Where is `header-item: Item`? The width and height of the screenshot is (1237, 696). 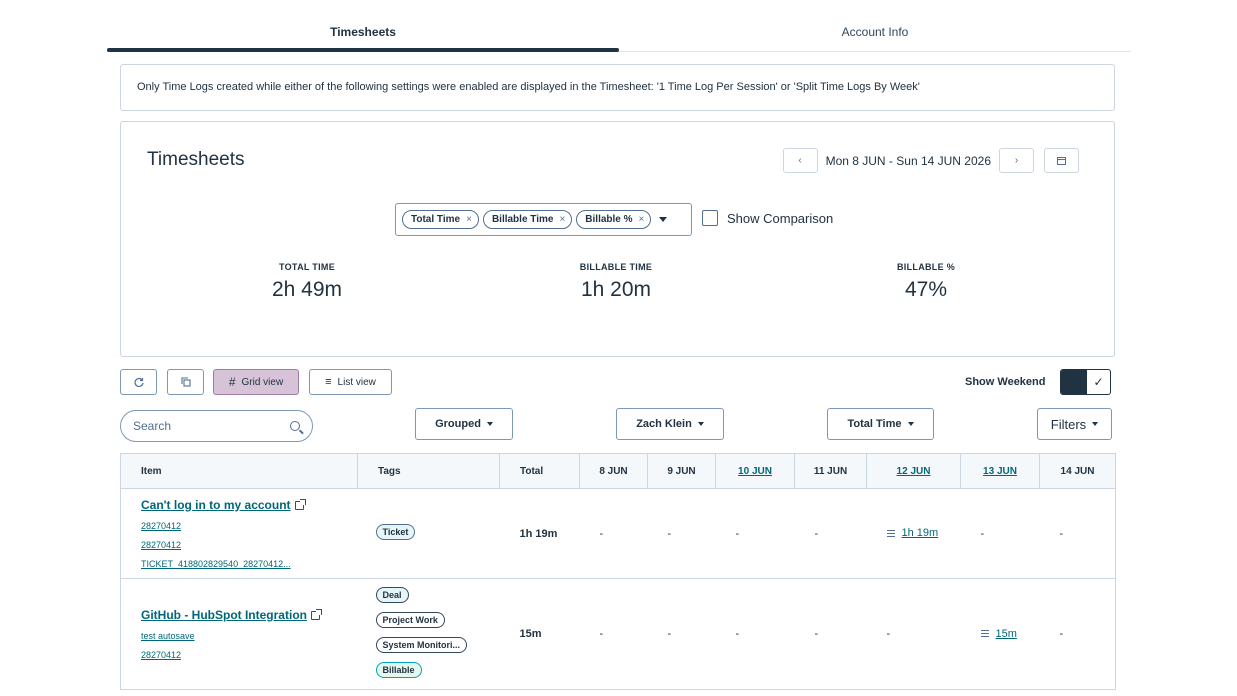
header-item: Item is located at coordinates (239, 471).